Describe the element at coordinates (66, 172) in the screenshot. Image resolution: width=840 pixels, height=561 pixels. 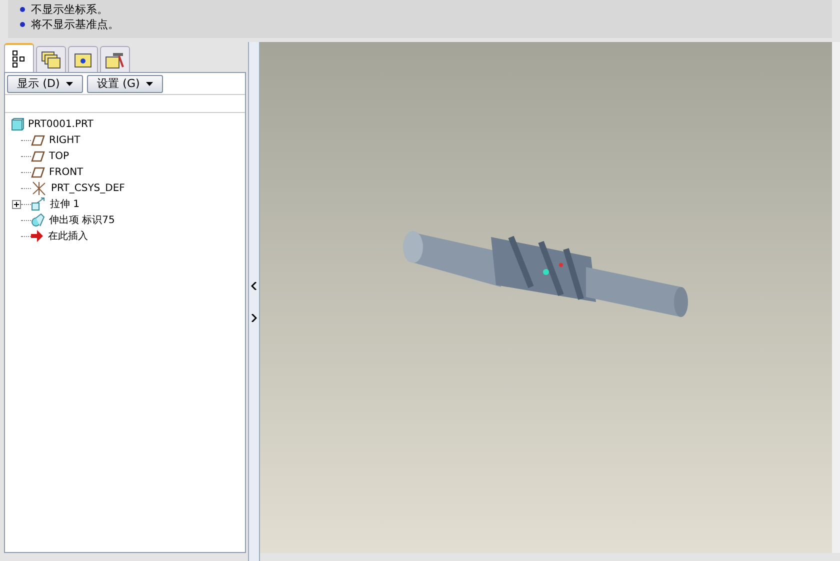
I see `tree-item: FRONT` at that location.